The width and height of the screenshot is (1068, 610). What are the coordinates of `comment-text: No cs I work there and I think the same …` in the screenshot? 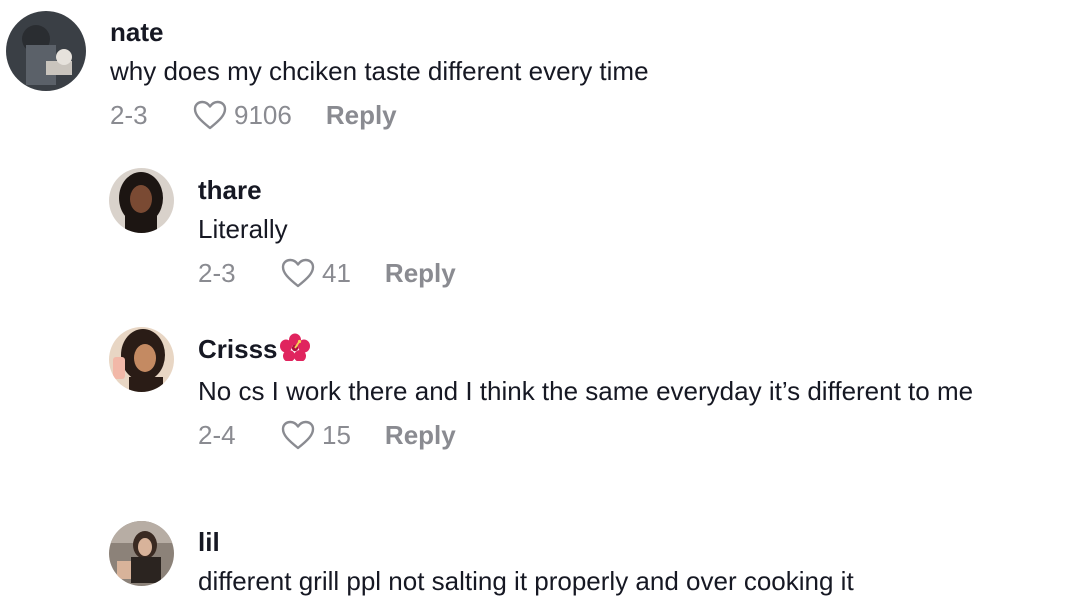 It's located at (586, 391).